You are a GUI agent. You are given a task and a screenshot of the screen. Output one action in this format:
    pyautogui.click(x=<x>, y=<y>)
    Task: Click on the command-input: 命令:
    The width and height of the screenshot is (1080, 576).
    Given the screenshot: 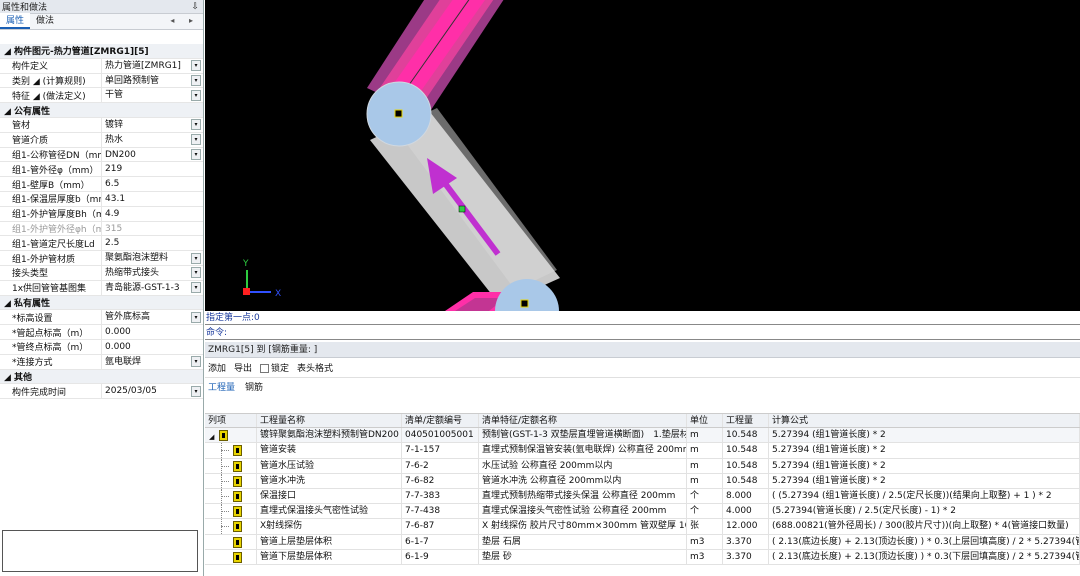 What is the action you would take?
    pyautogui.click(x=642, y=333)
    